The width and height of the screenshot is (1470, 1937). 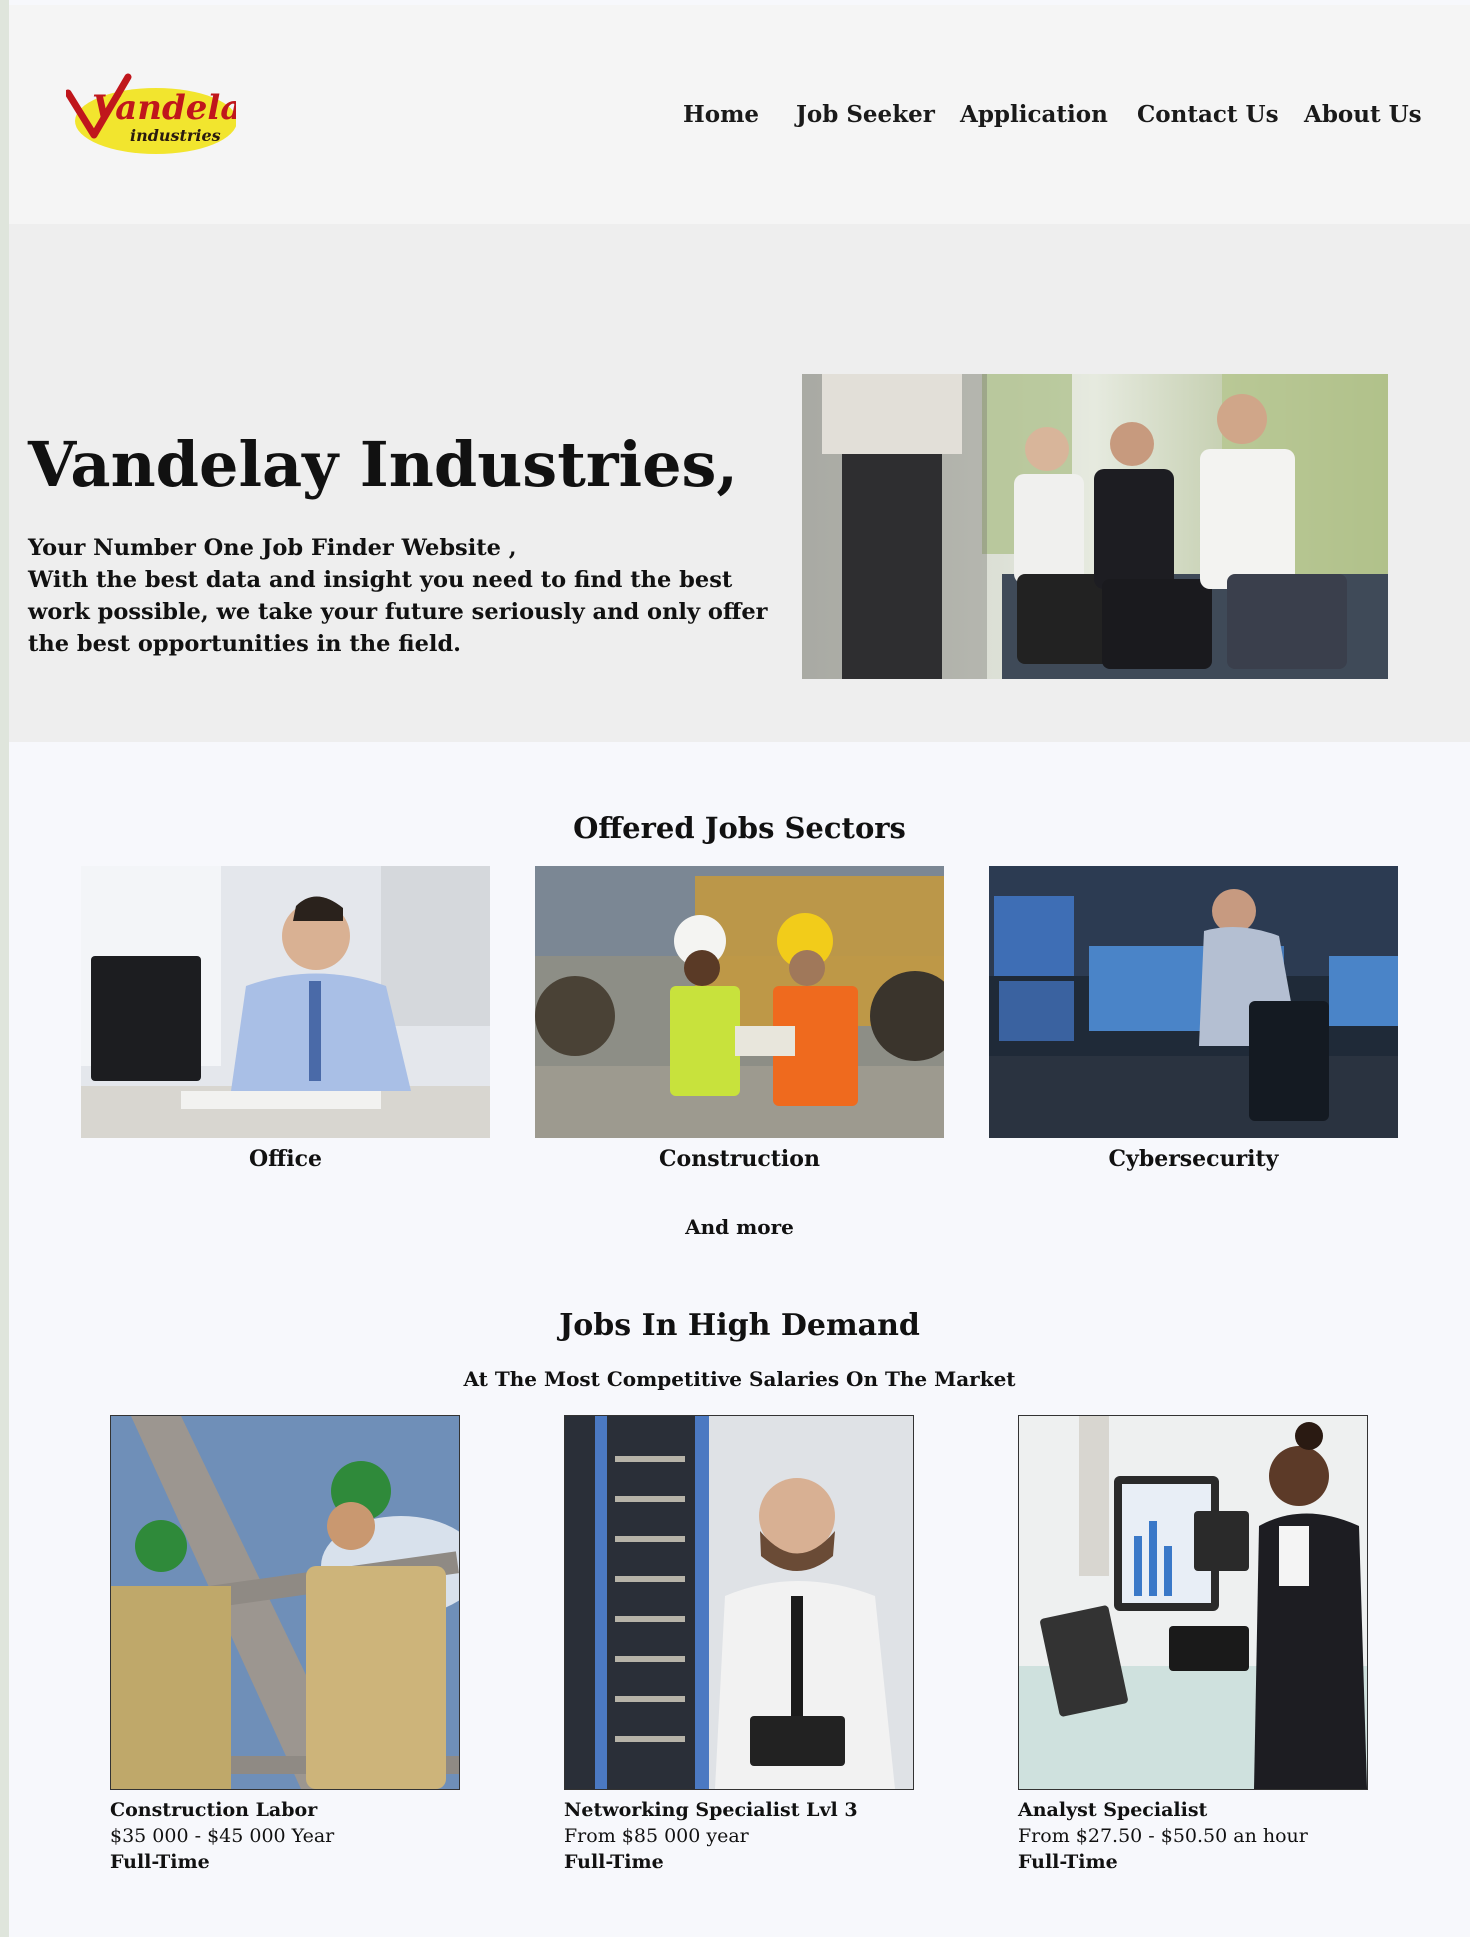 I want to click on networking-specialist-photo, so click(x=739, y=1602).